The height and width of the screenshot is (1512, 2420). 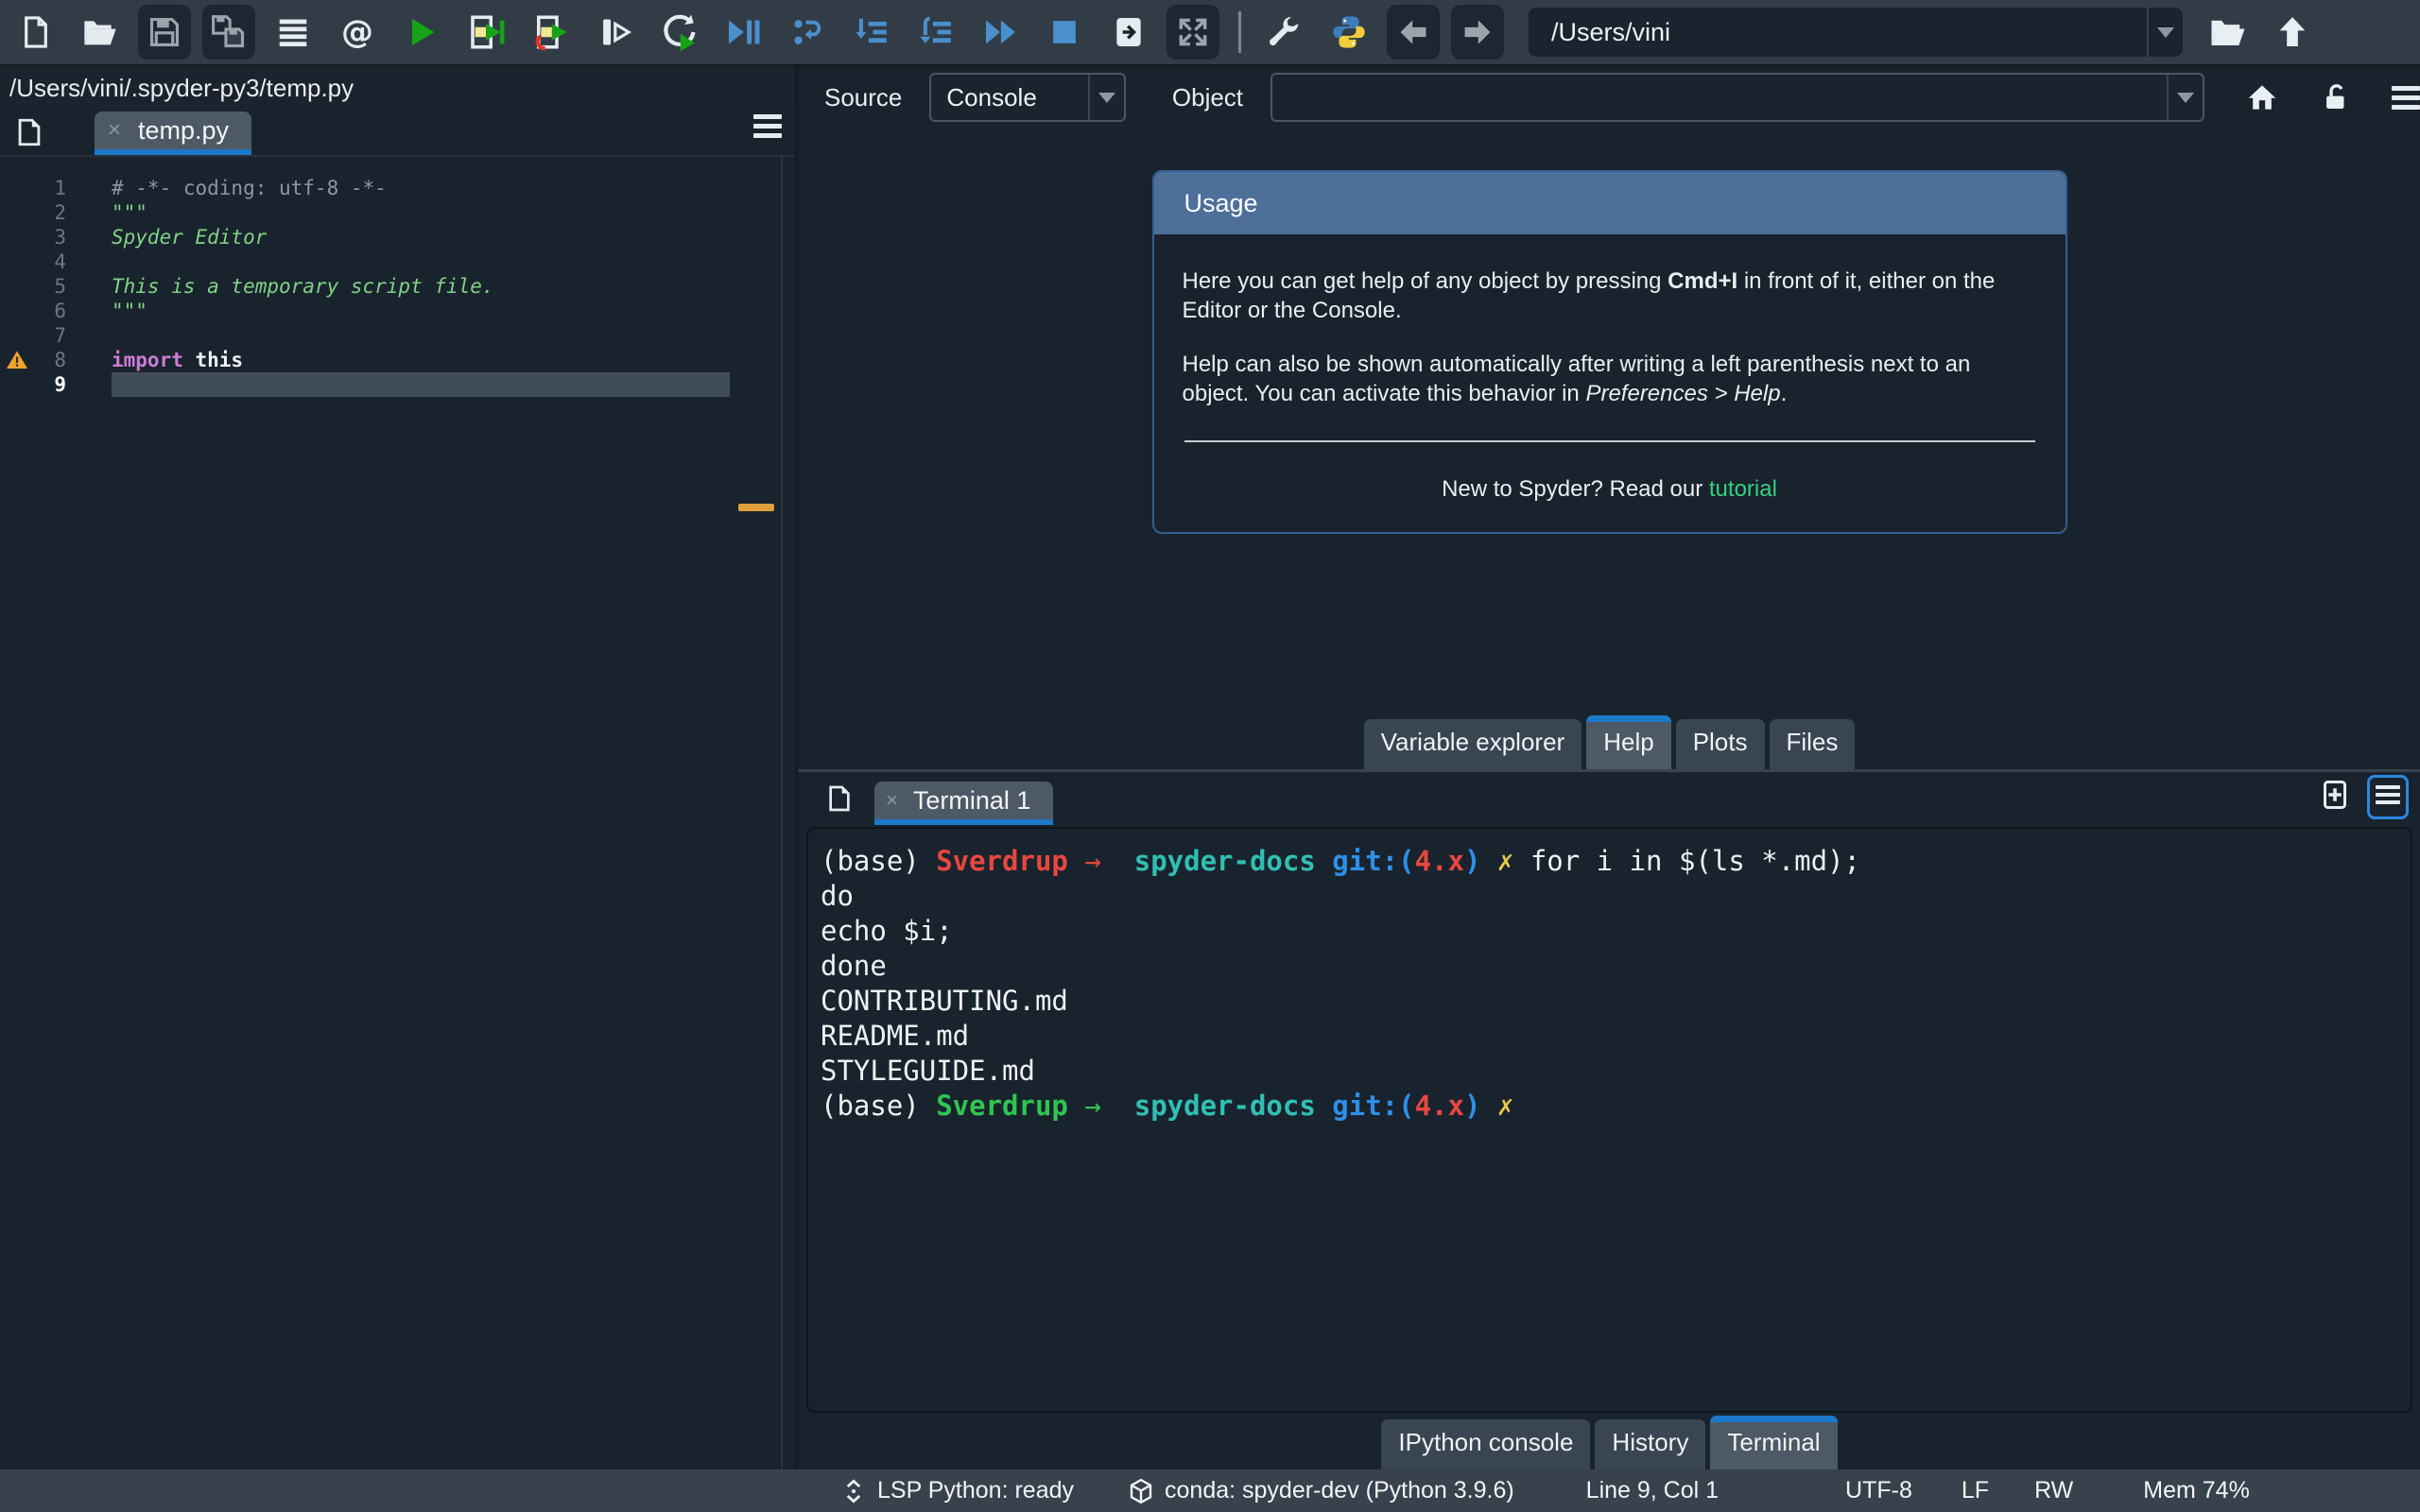 I want to click on pane-tab-history: History, so click(x=1651, y=1444).